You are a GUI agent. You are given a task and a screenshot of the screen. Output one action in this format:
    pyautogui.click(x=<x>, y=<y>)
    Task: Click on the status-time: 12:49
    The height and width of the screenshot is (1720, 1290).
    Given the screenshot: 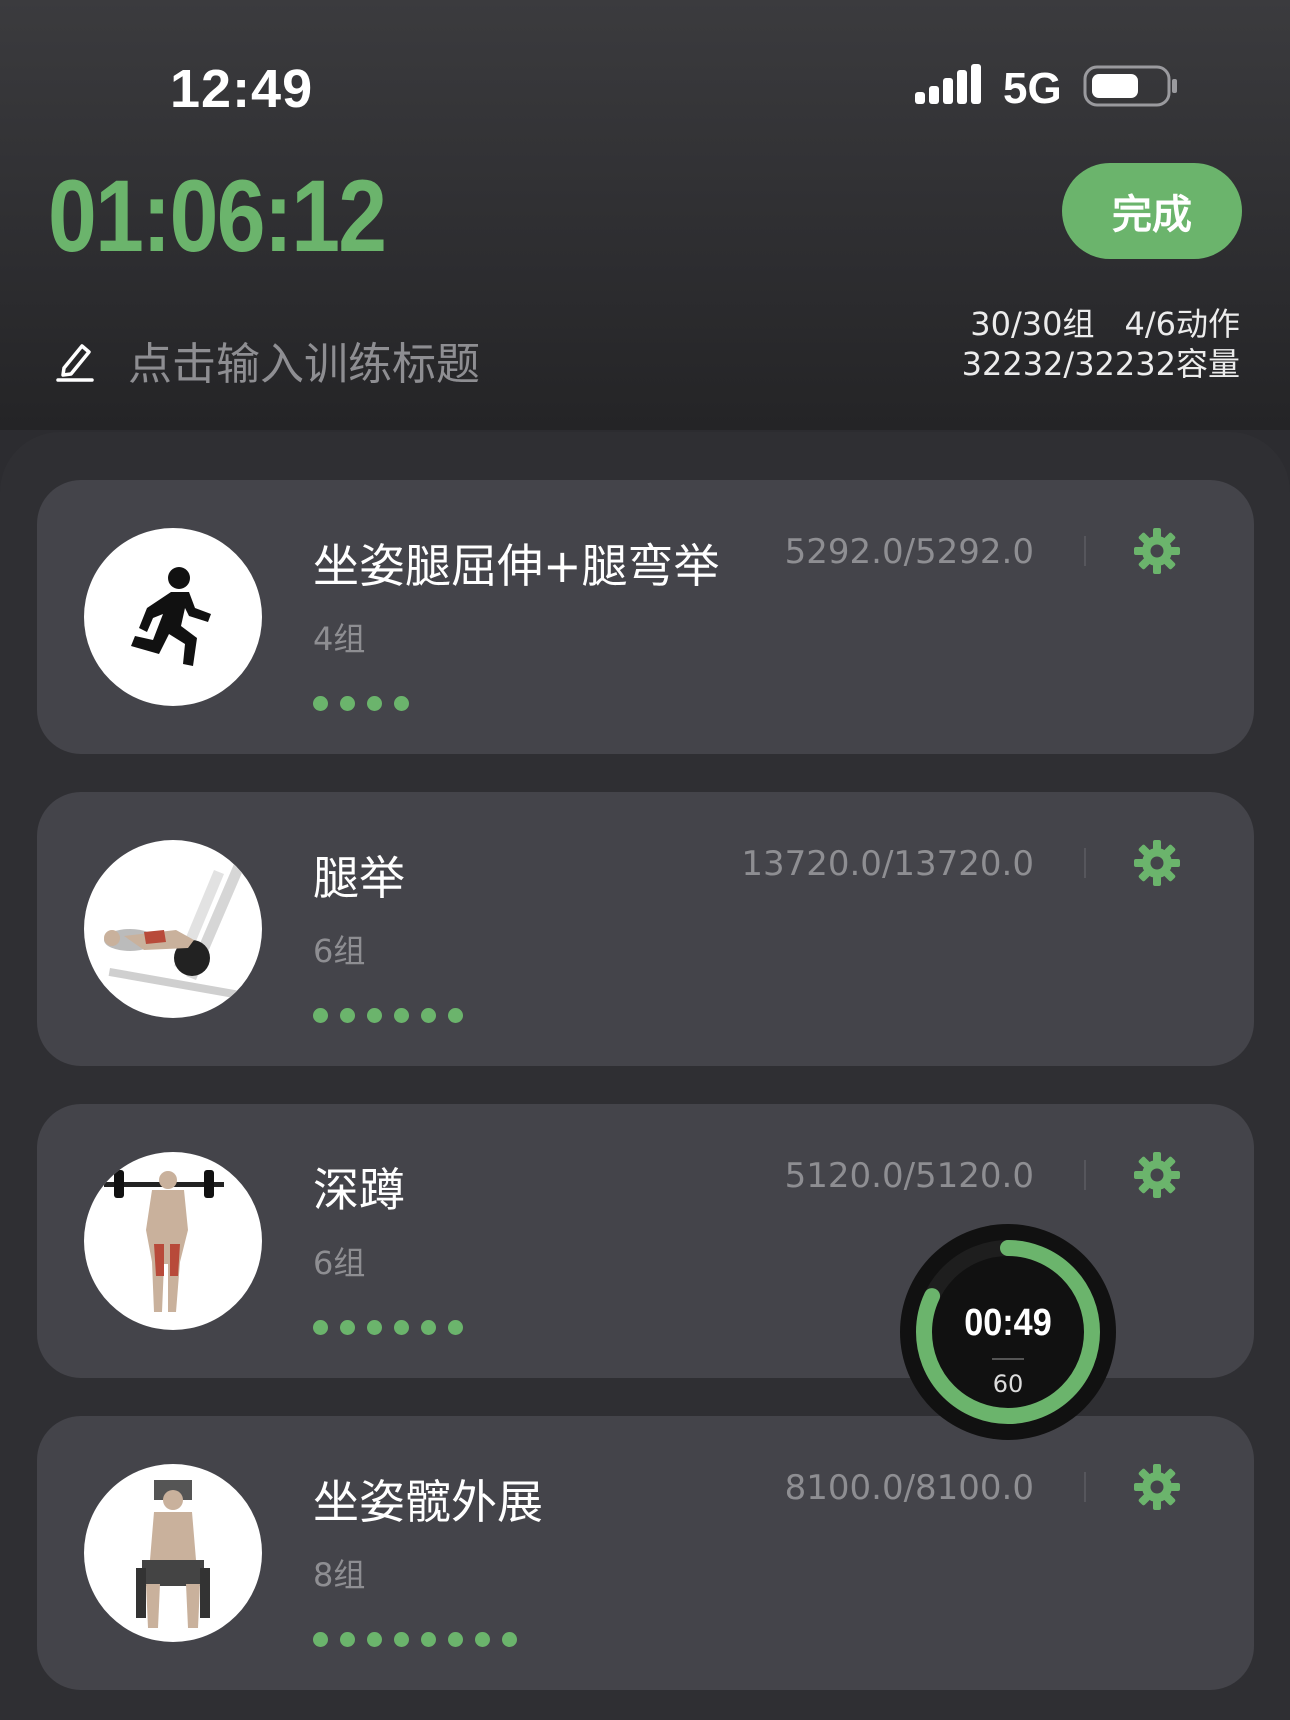 What is the action you would take?
    pyautogui.click(x=242, y=89)
    